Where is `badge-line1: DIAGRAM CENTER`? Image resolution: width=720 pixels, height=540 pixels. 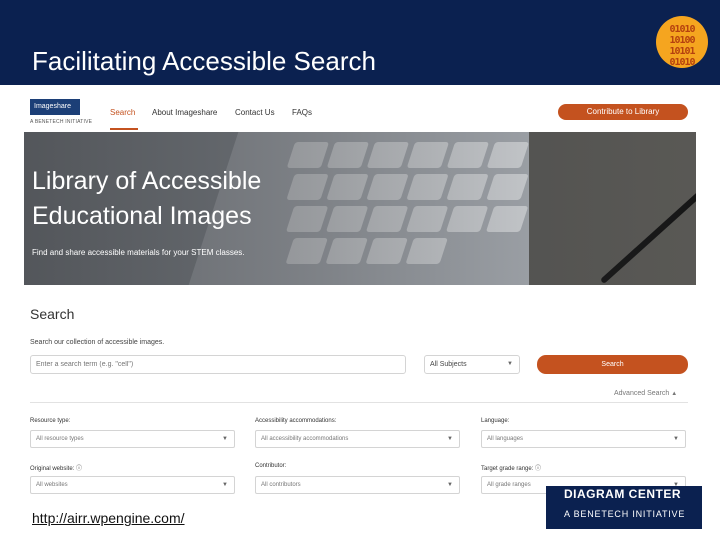 badge-line1: DIAGRAM CENTER is located at coordinates (622, 494).